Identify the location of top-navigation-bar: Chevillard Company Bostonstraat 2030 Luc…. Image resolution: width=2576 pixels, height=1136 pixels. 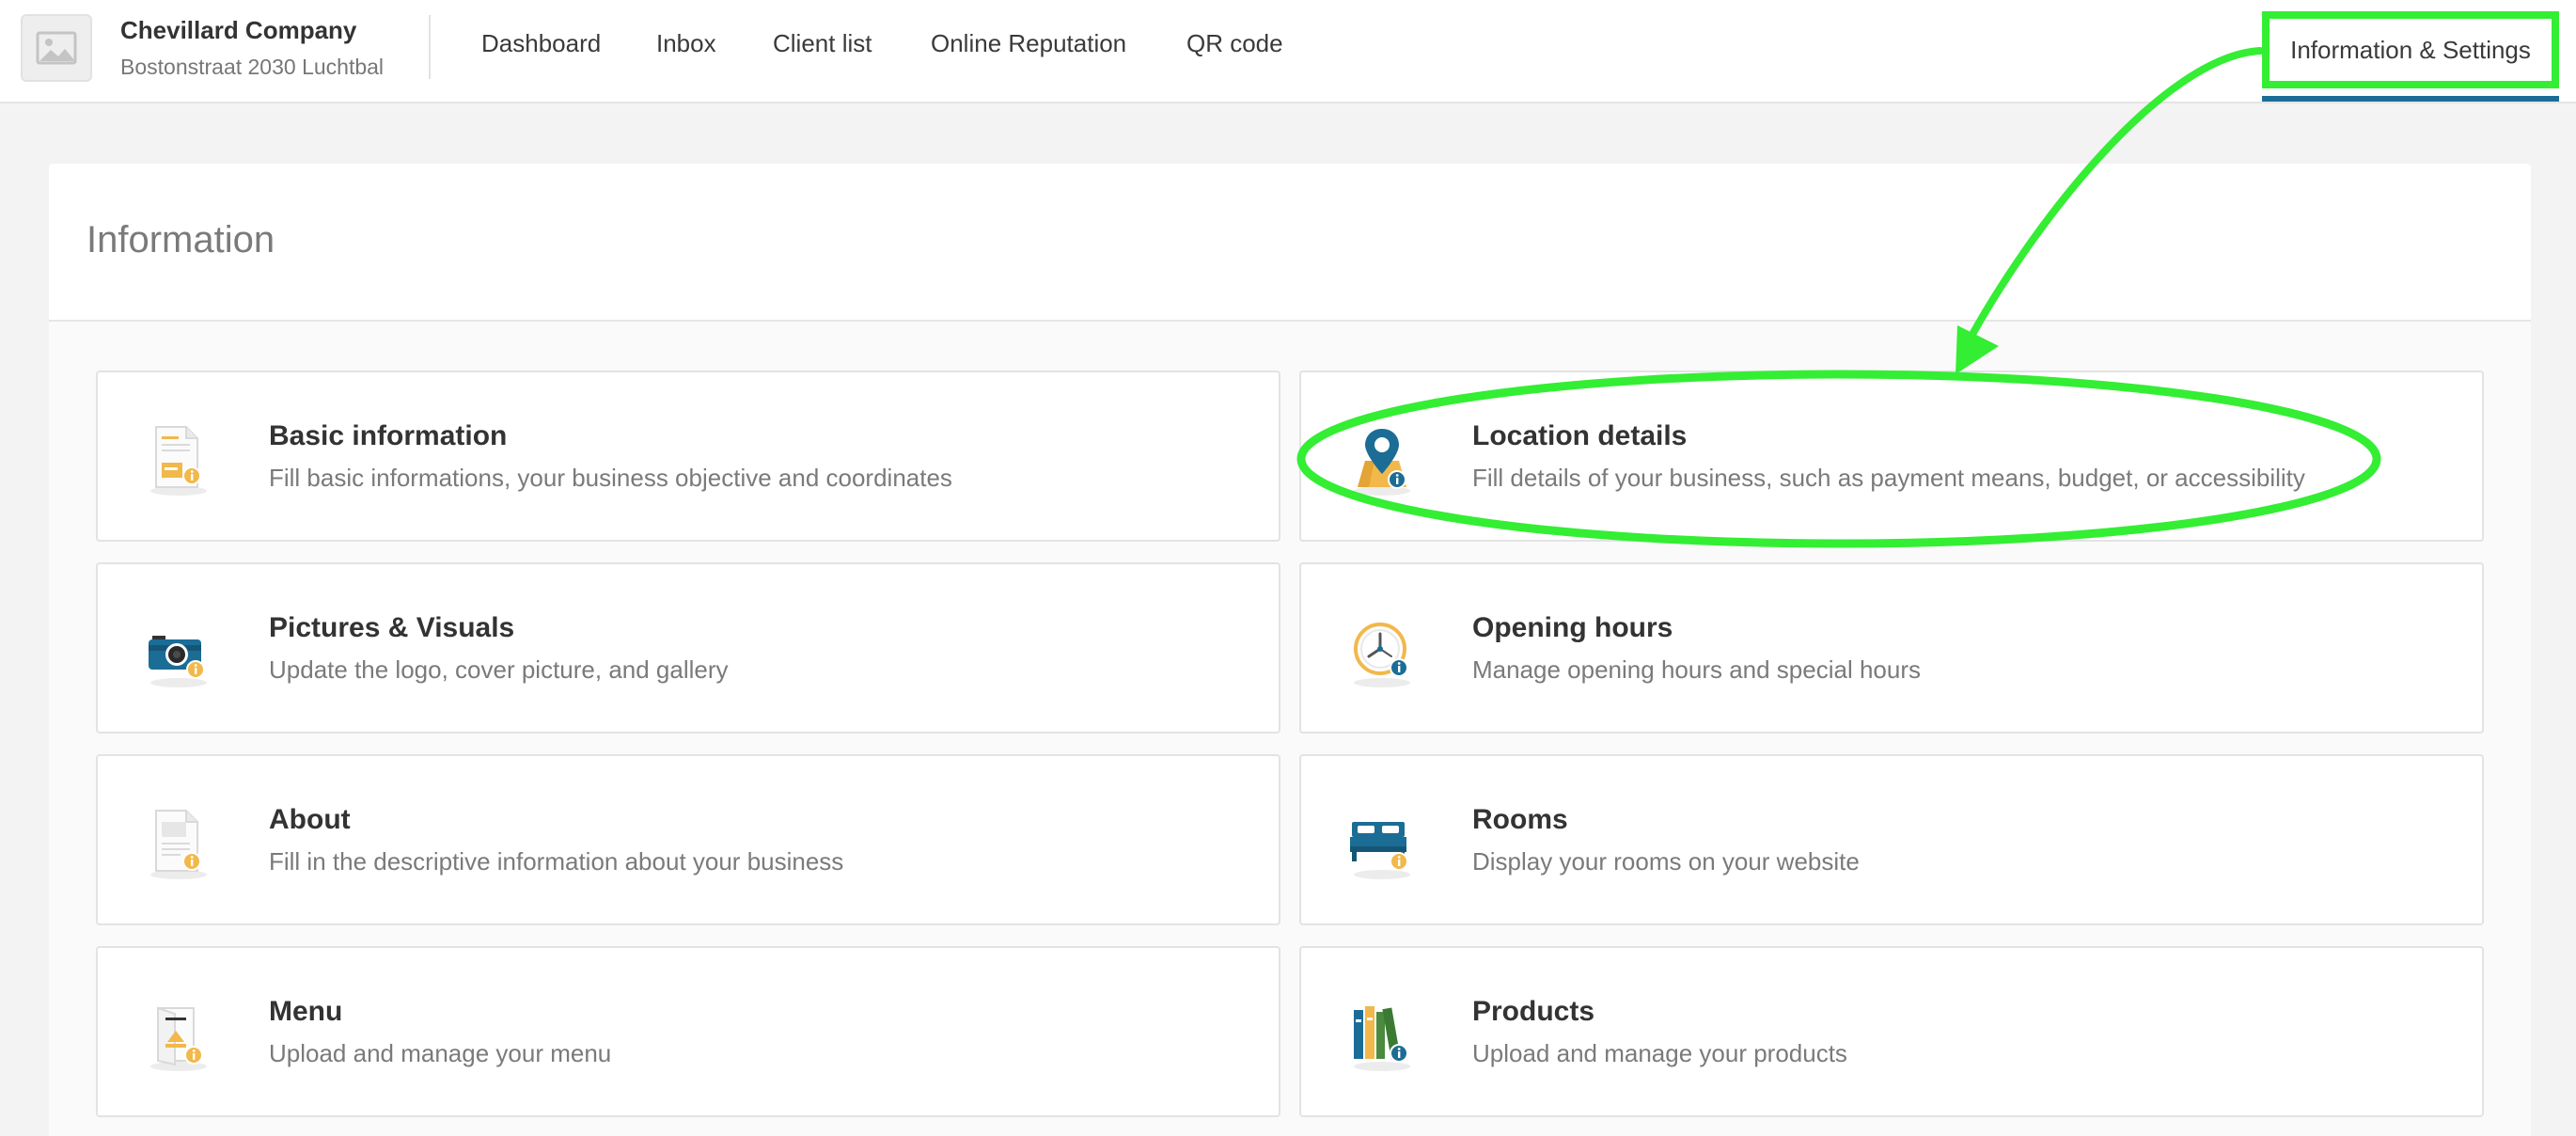
(1288, 51).